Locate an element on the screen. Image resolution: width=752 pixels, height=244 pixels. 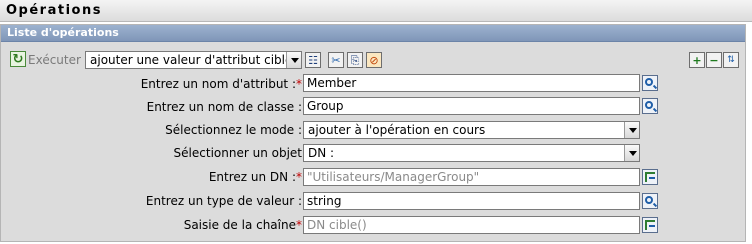
panel-title: Liste d'opérations is located at coordinates (63, 32).